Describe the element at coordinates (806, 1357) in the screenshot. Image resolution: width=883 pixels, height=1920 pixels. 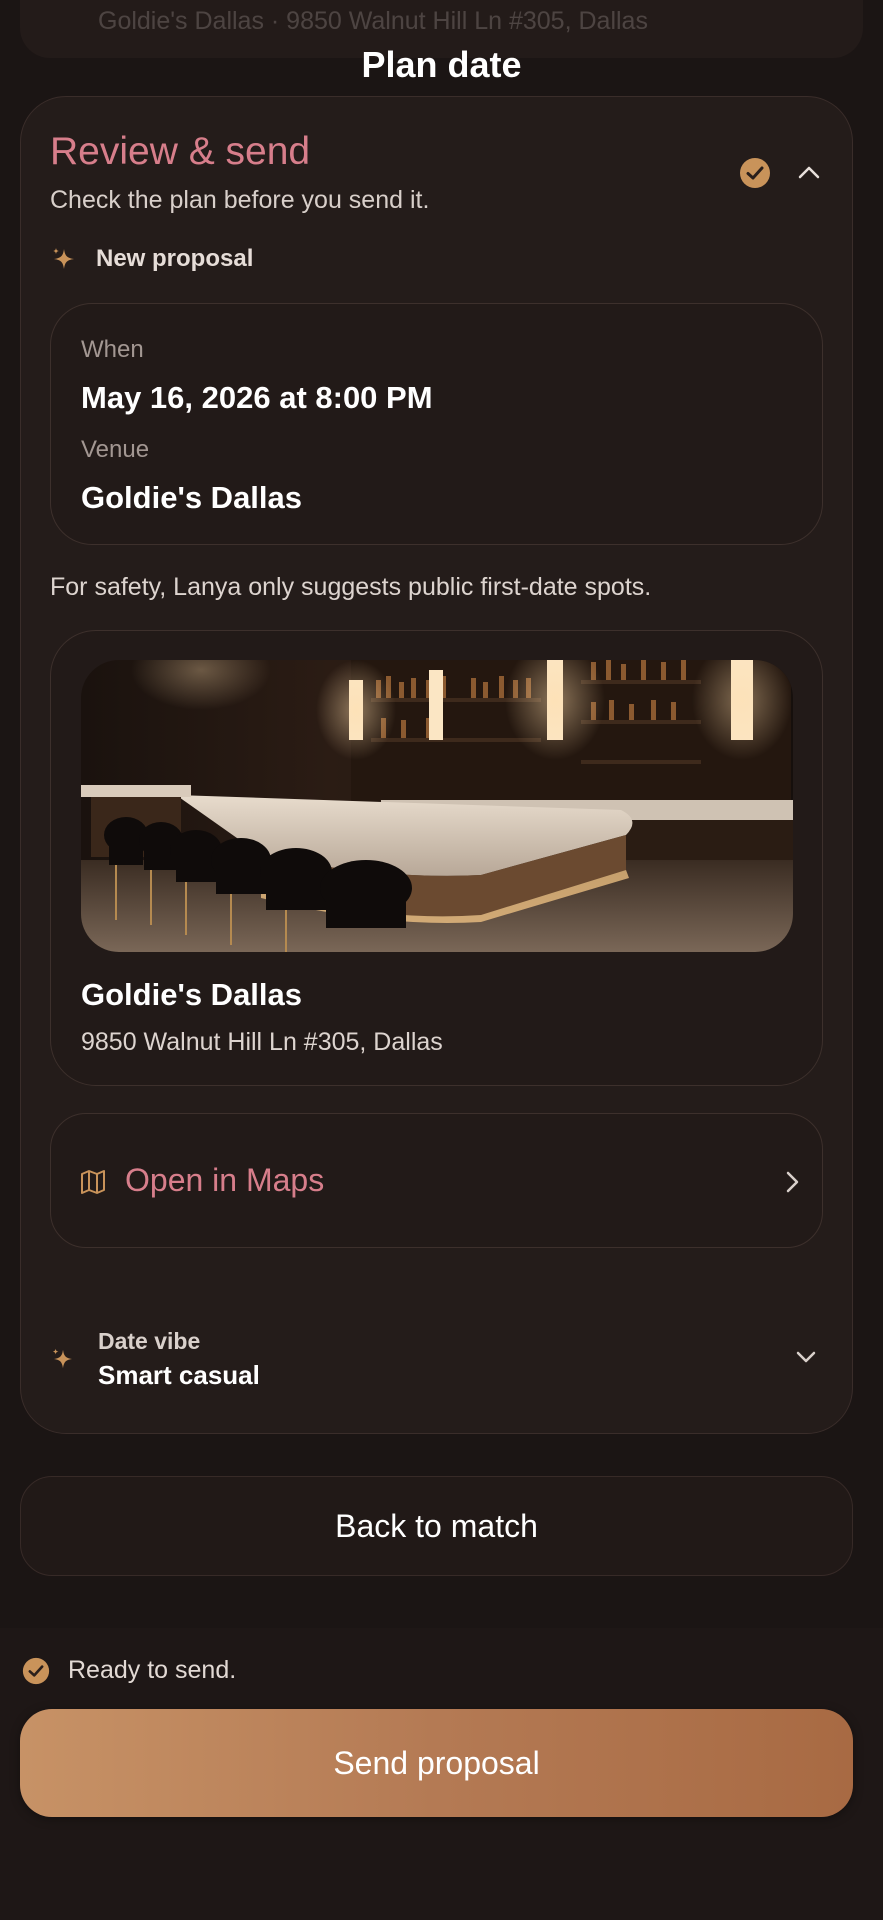
I see `chevron-down-icon` at that location.